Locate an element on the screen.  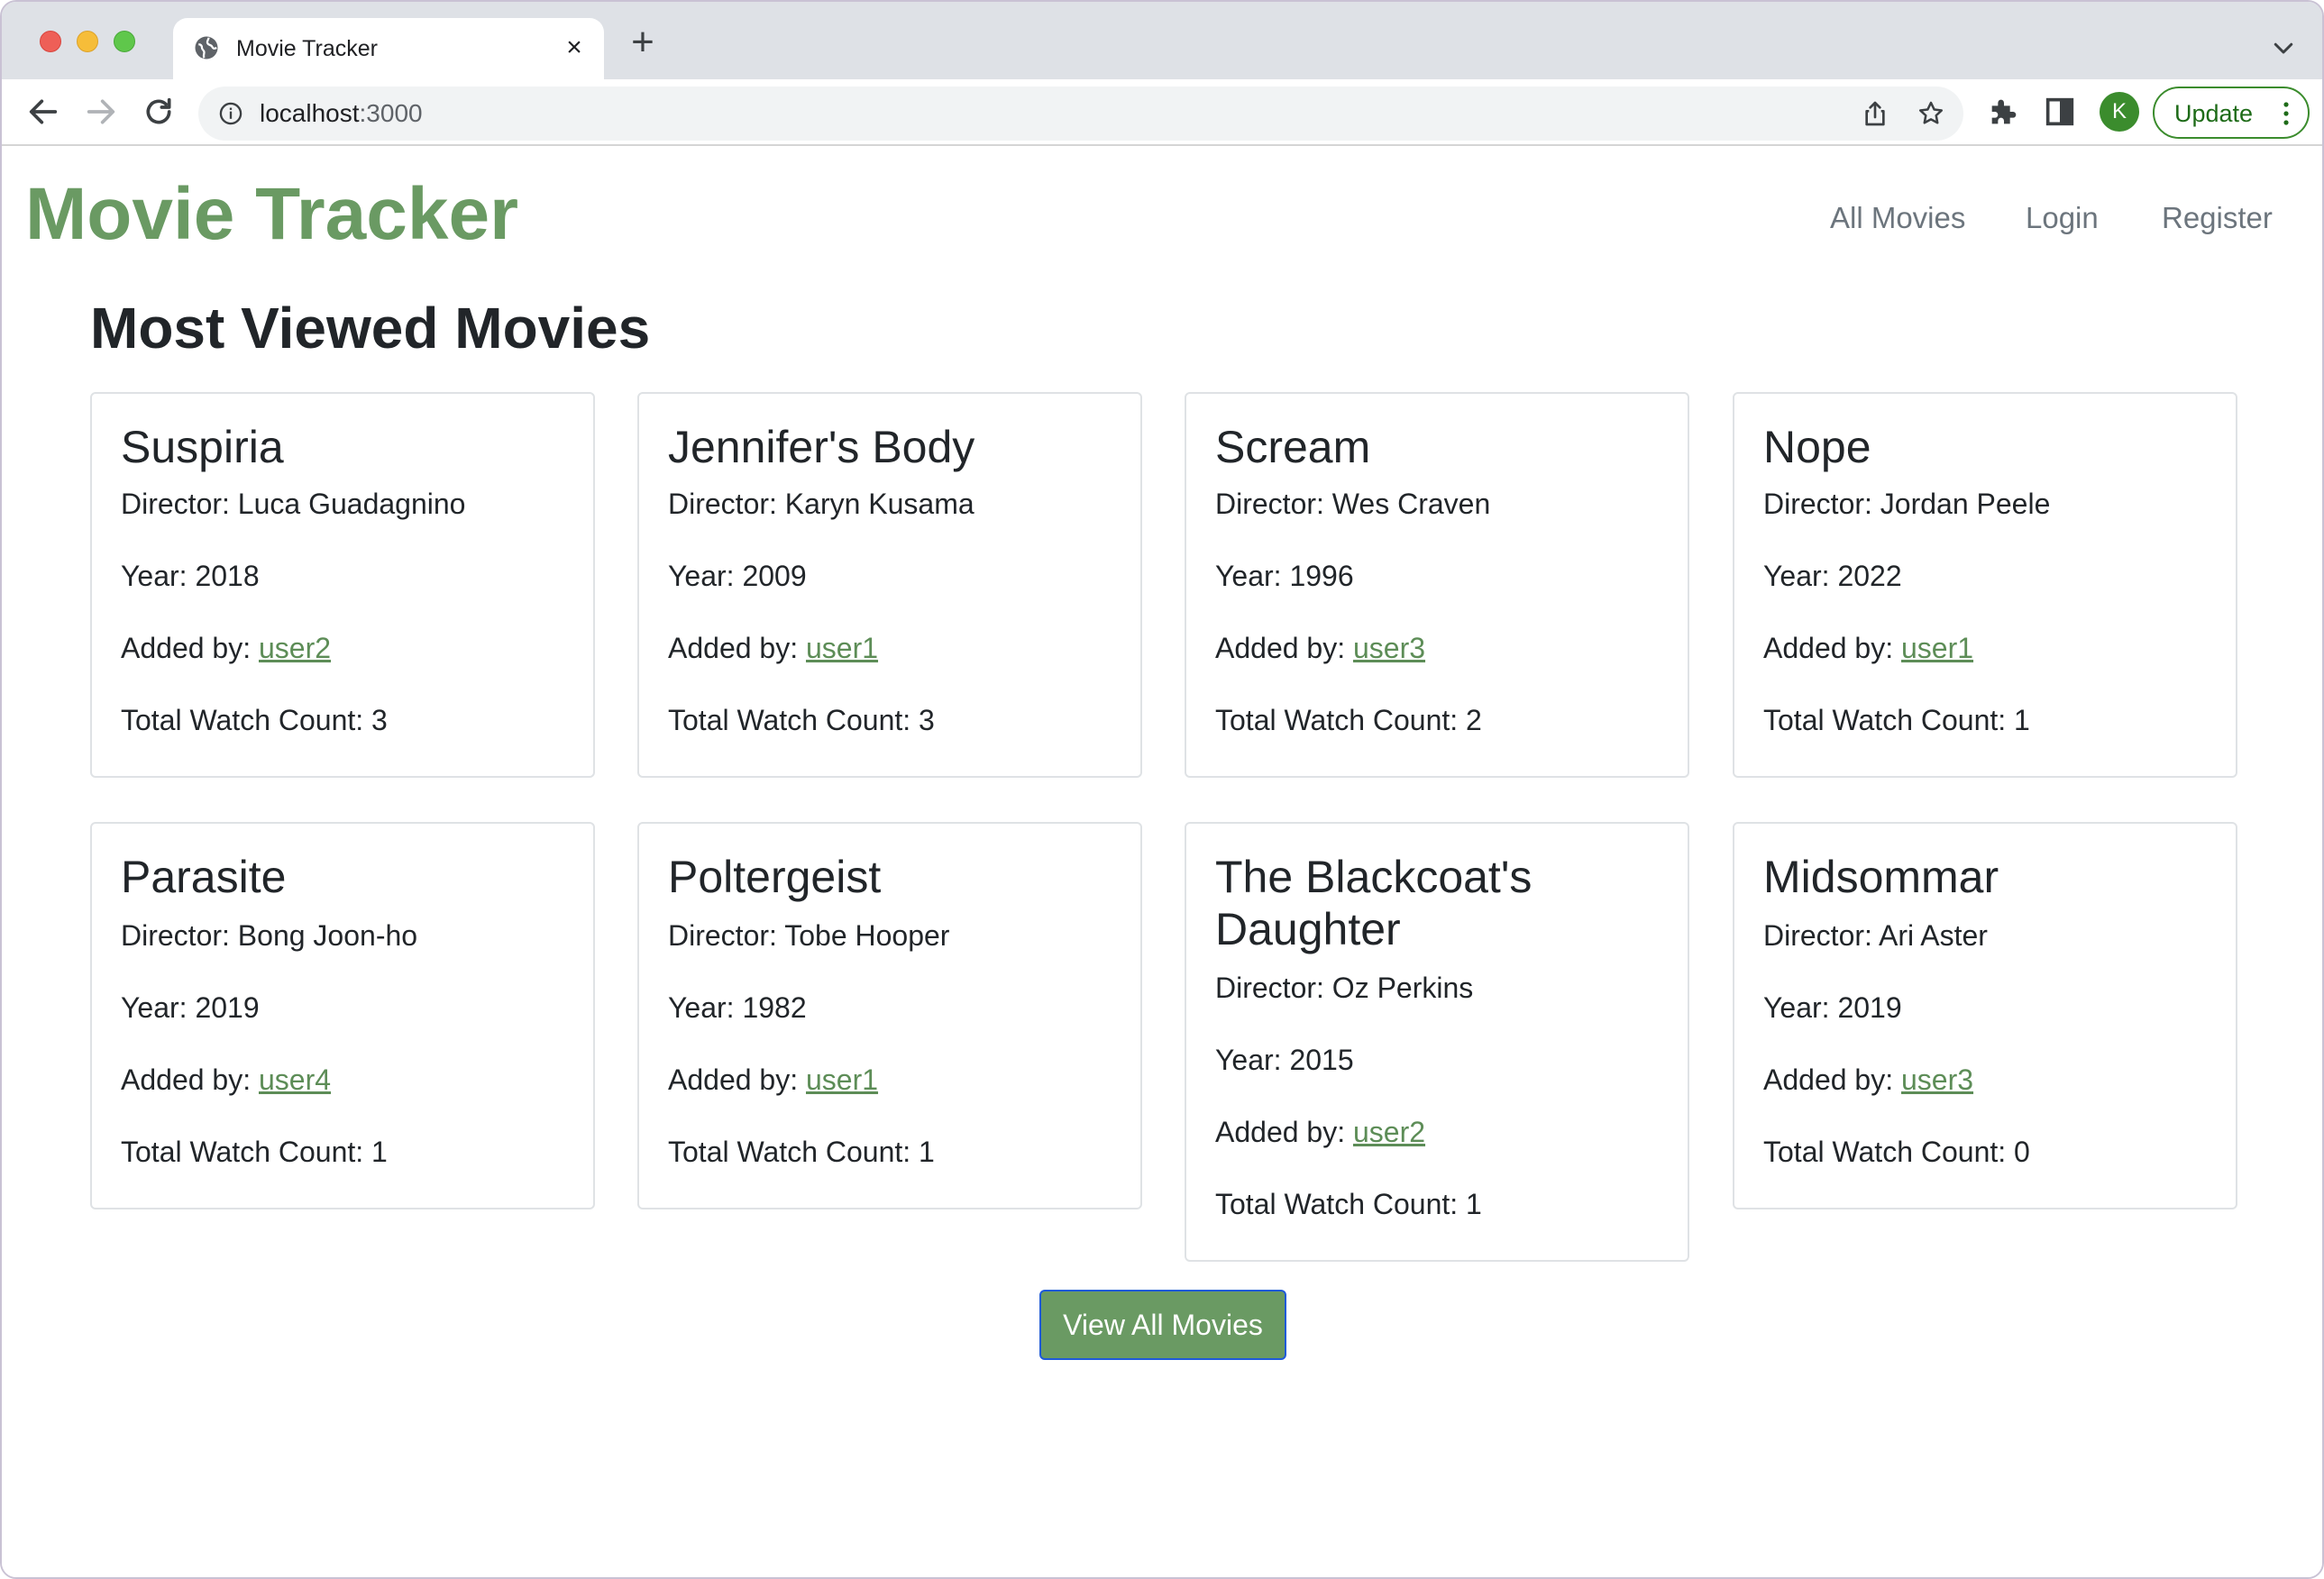
browser-tab: Movie Tracker × is located at coordinates (389, 48).